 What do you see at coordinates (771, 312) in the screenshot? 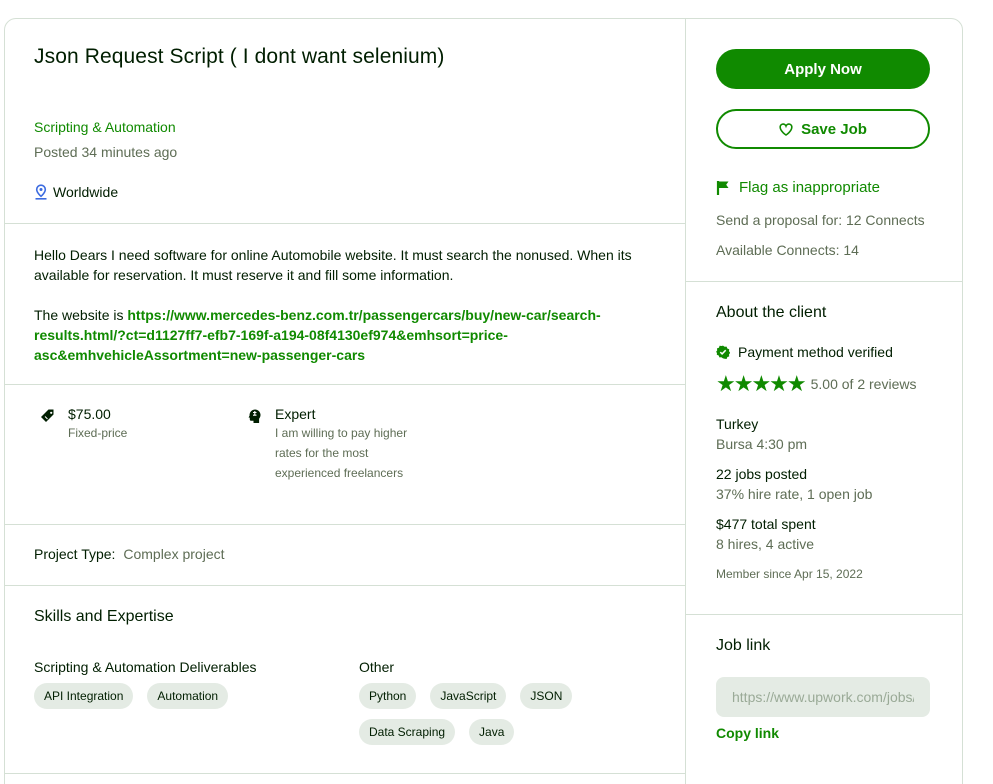
I see `about-client-heading: About the client` at bounding box center [771, 312].